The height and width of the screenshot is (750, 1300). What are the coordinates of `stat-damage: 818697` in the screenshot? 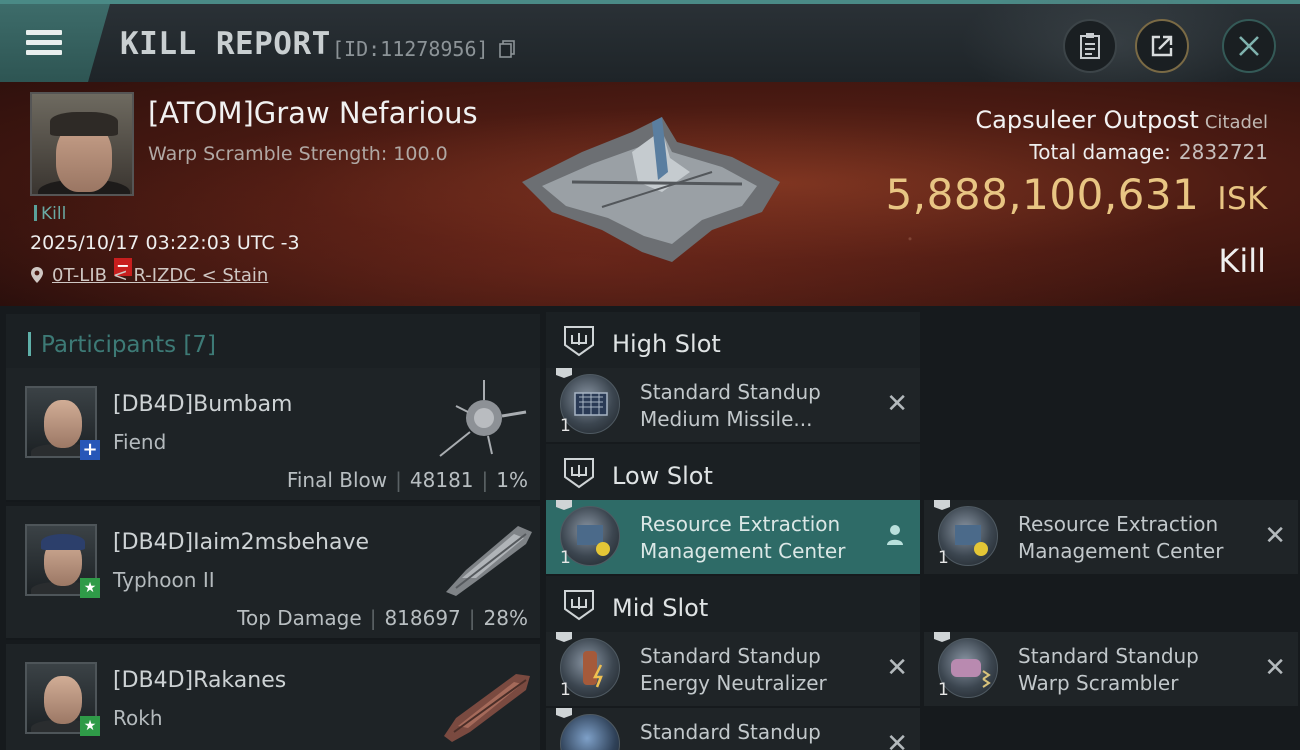 It's located at (422, 618).